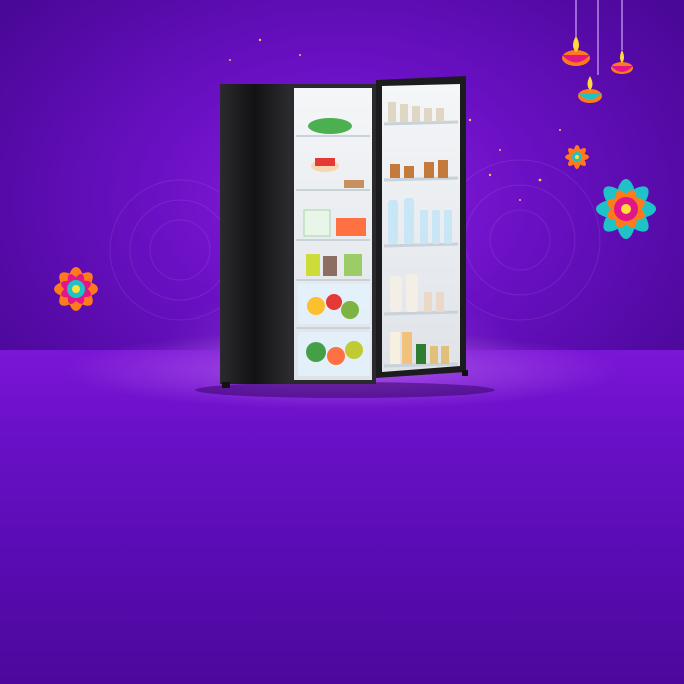 The image size is (684, 684). I want to click on left-door, so click(255, 234).